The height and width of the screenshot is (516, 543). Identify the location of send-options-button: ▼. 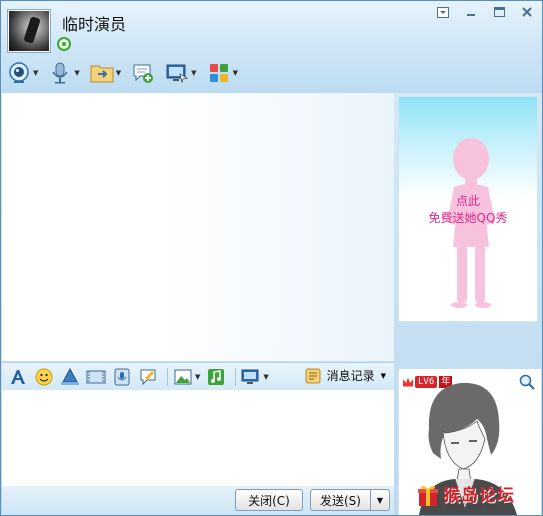
(380, 500).